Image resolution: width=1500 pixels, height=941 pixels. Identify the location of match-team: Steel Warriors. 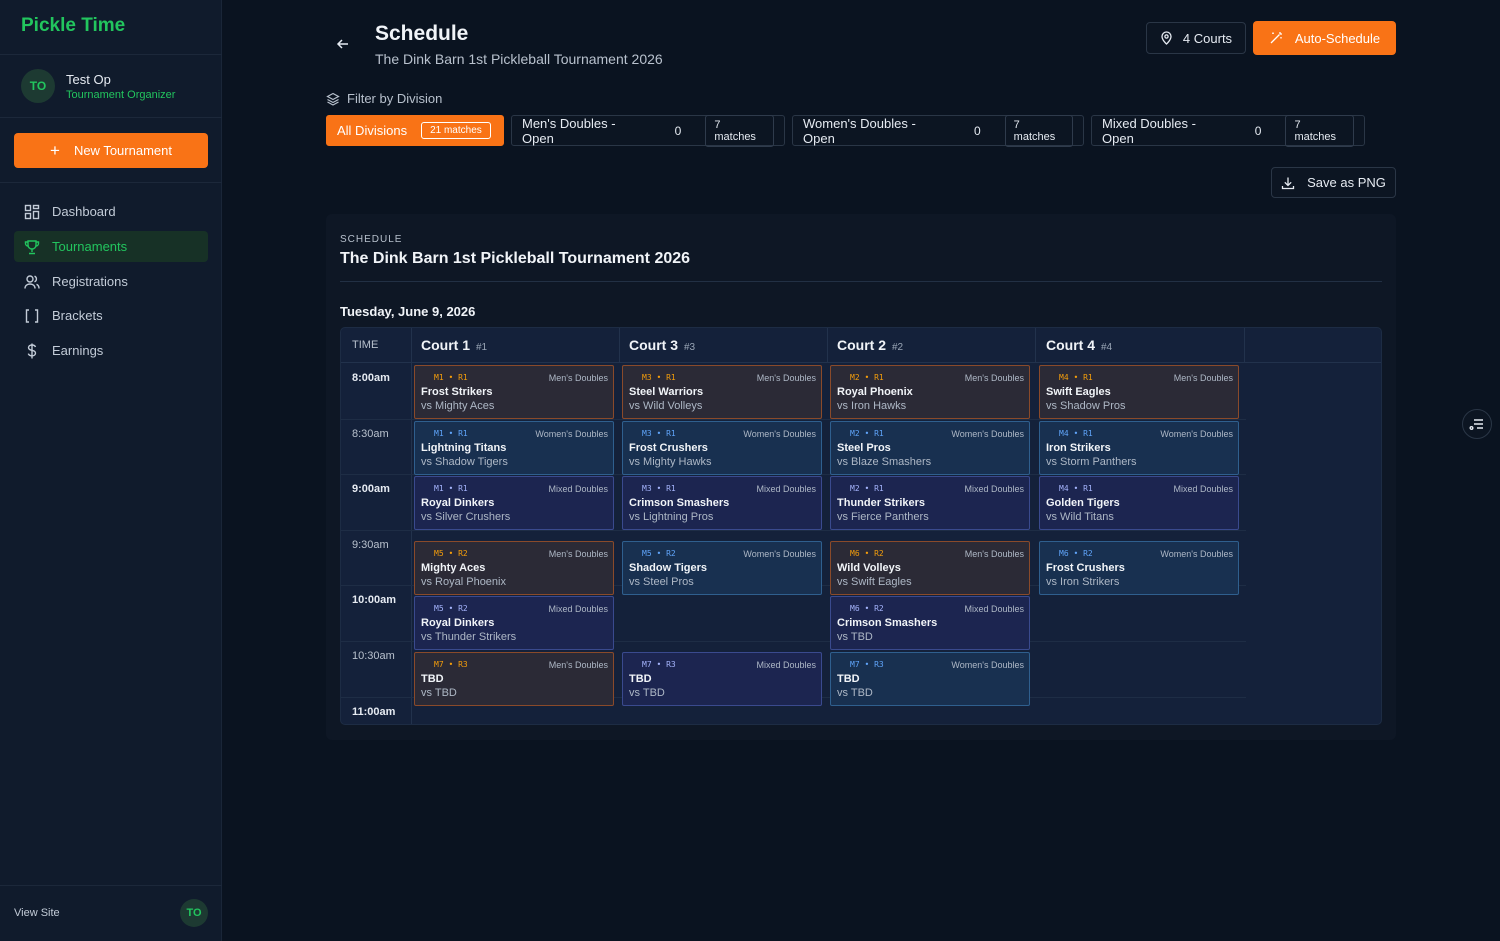
(666, 392).